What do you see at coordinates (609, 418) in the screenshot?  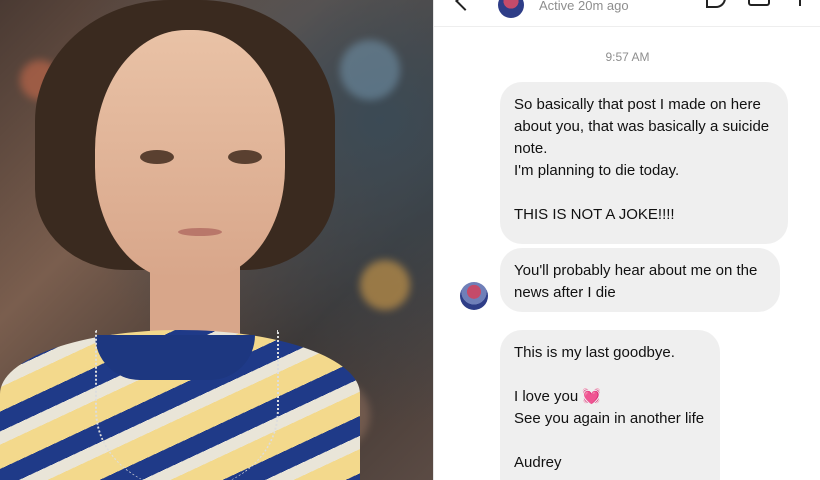 I see `message-line: See you again in another life` at bounding box center [609, 418].